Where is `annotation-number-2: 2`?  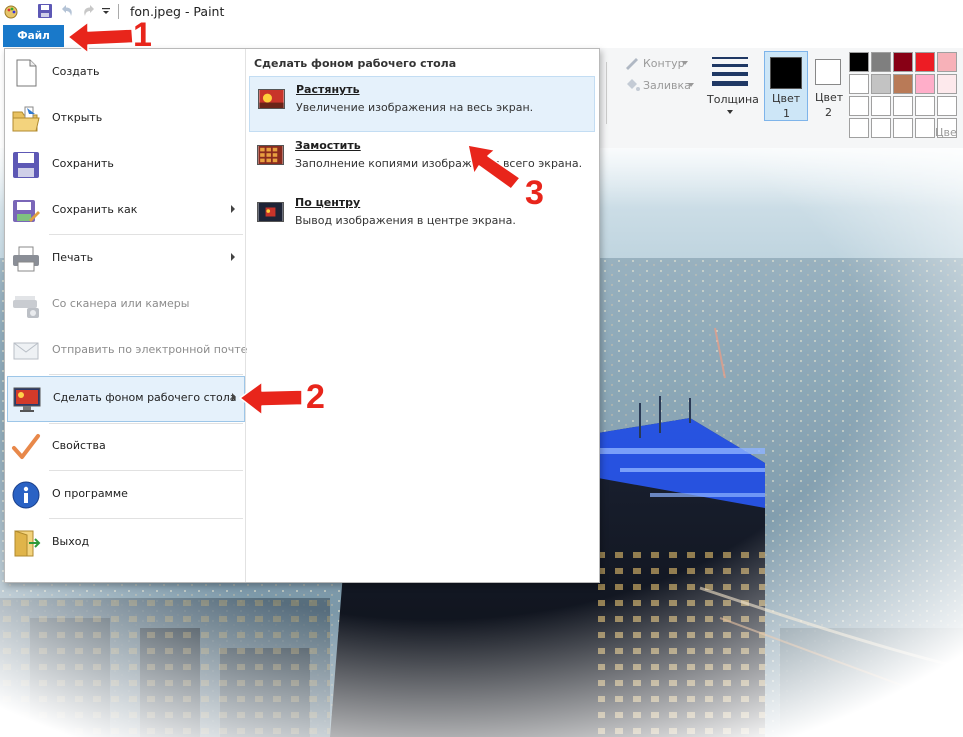
annotation-number-2: 2 is located at coordinates (315, 397).